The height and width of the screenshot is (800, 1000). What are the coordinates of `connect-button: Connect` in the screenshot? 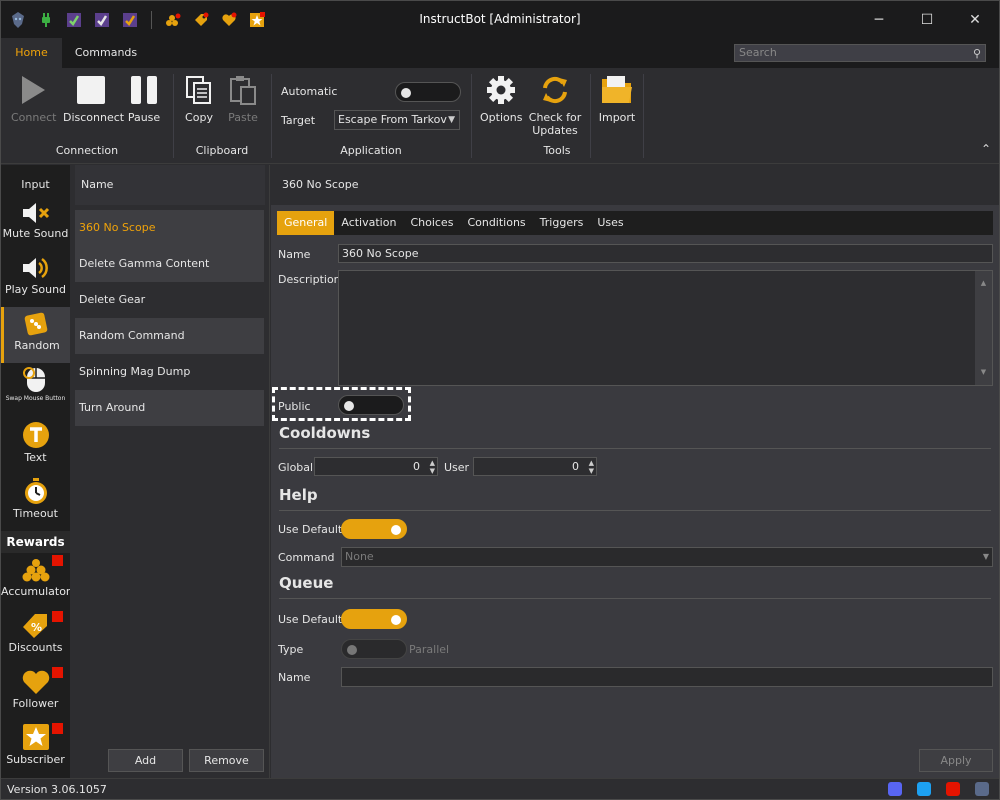 It's located at (33, 99).